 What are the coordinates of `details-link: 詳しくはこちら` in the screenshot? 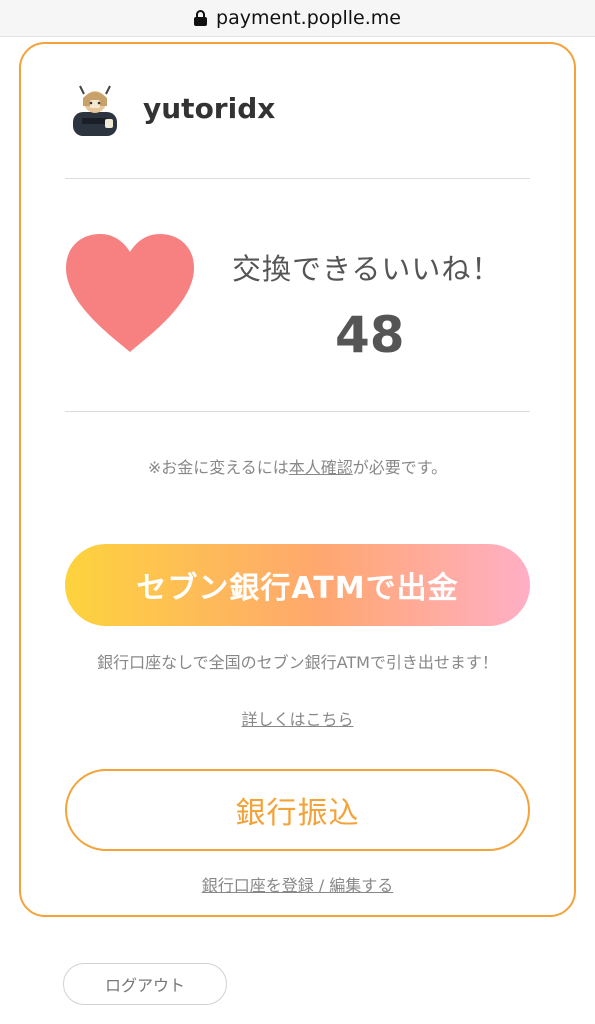 It's located at (297, 718).